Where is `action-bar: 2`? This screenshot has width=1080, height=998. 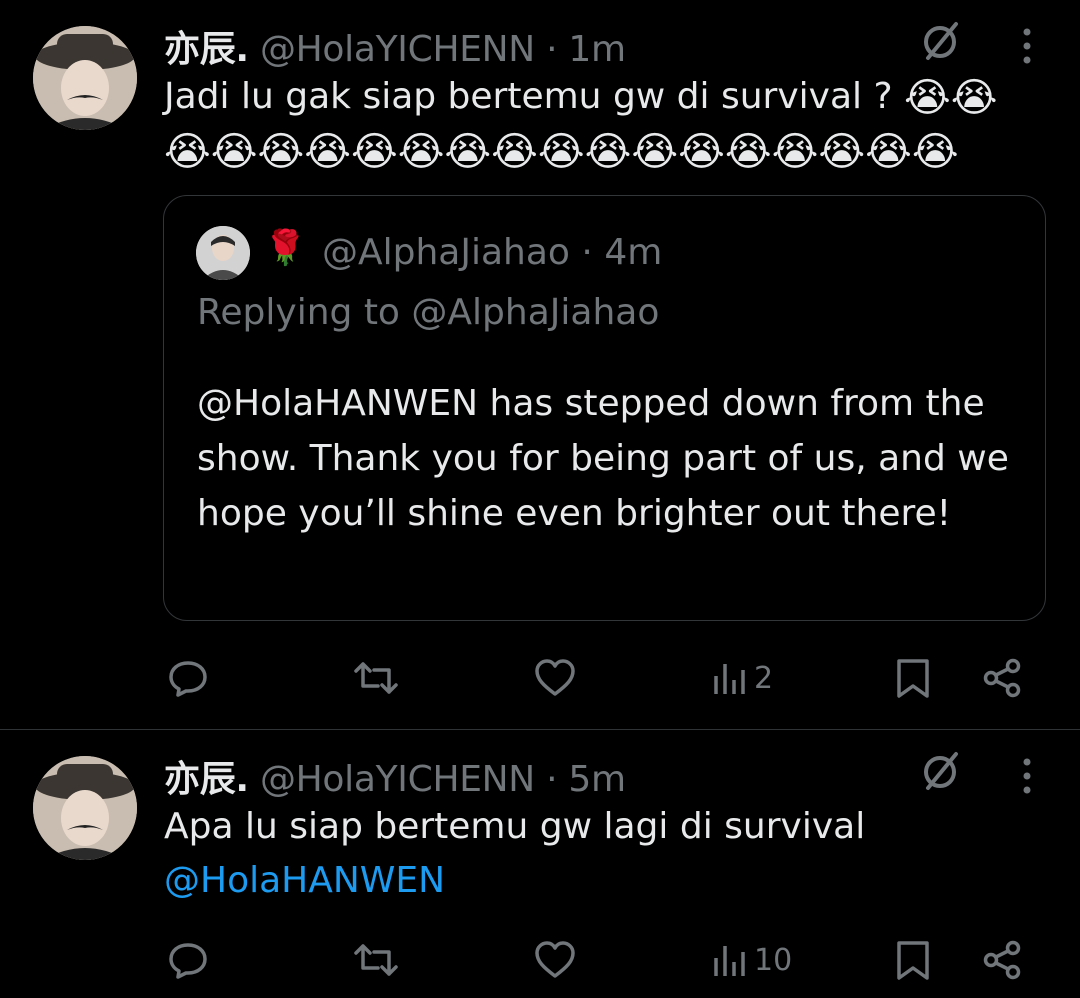
action-bar: 2 is located at coordinates (540, 678).